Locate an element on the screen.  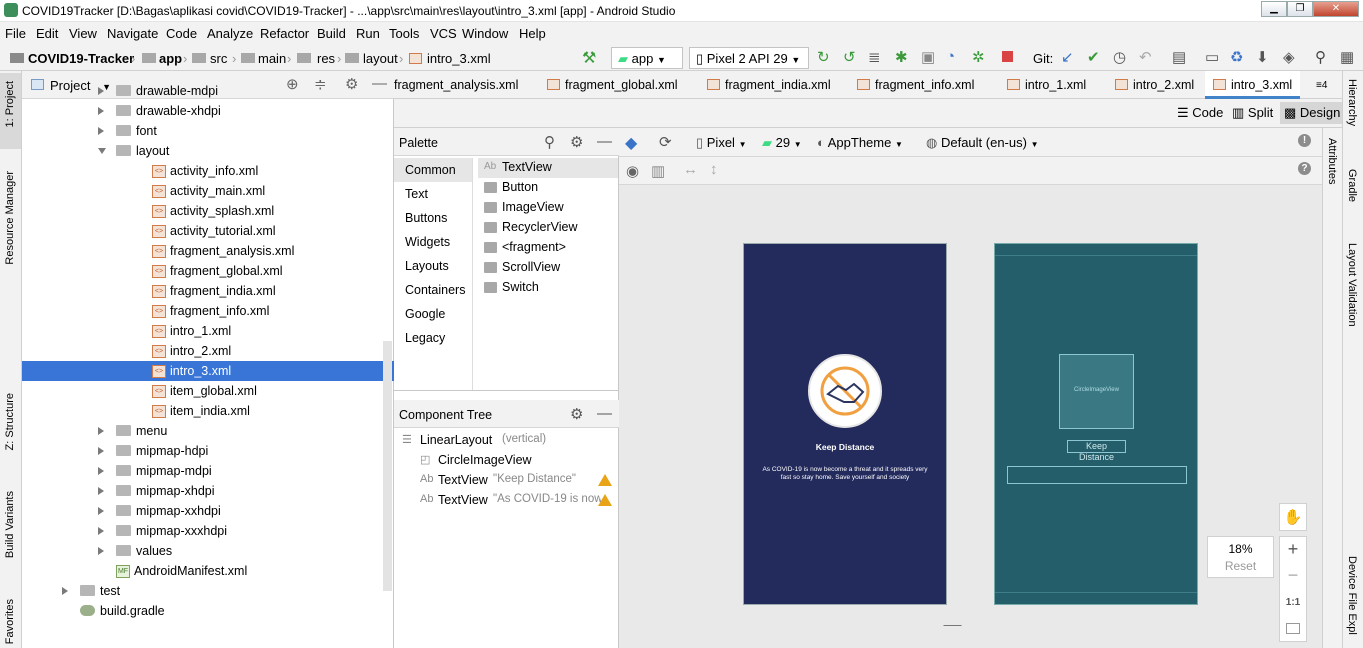
palette-item-textview: Ab TextView is located at coordinates (548, 168).